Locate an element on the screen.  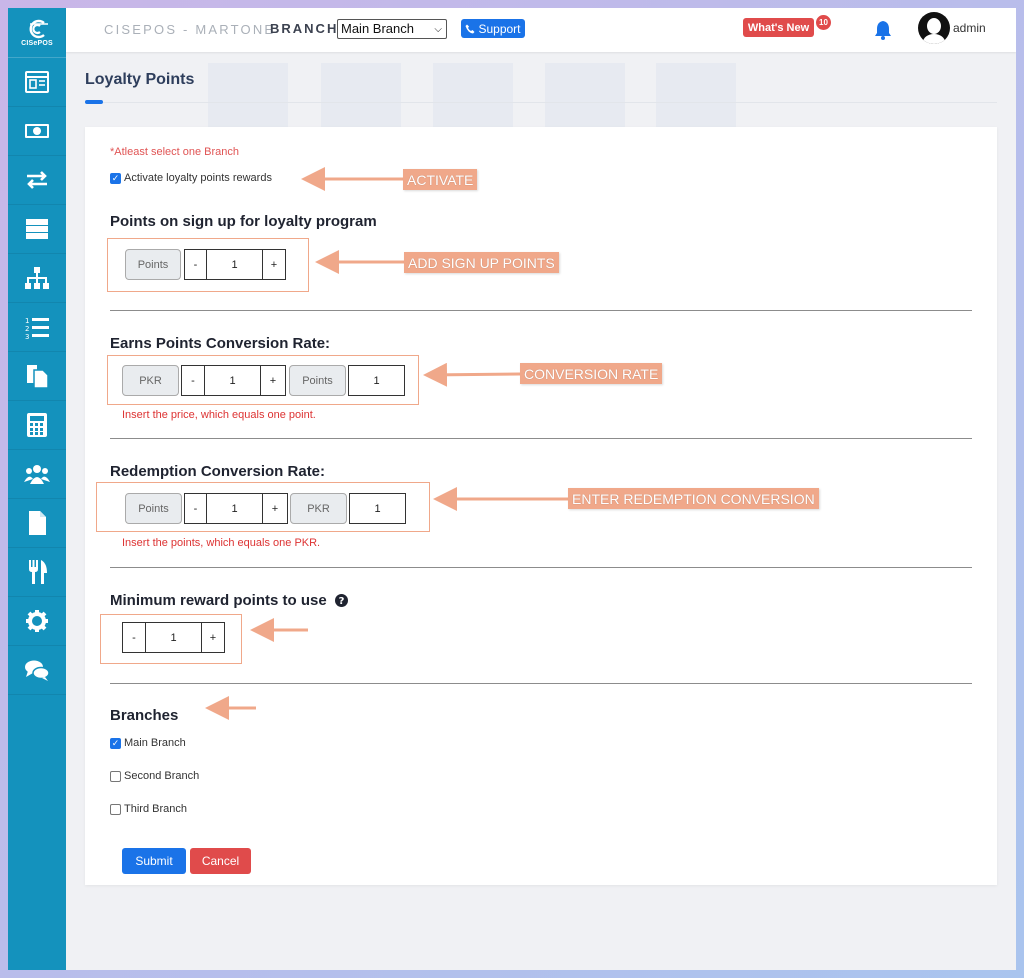
sidebar-item-settings is located at coordinates (37, 621).